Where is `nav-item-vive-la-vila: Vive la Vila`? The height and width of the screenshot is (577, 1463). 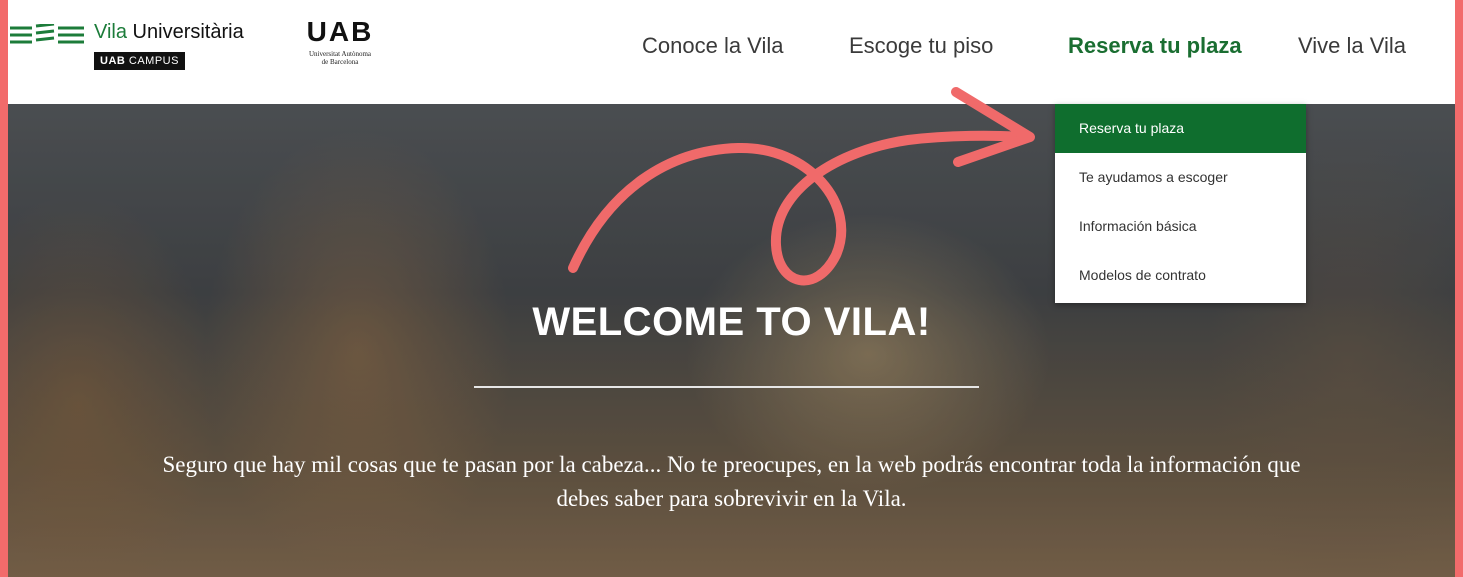
nav-item-vive-la-vila: Vive la Vila is located at coordinates (1352, 46).